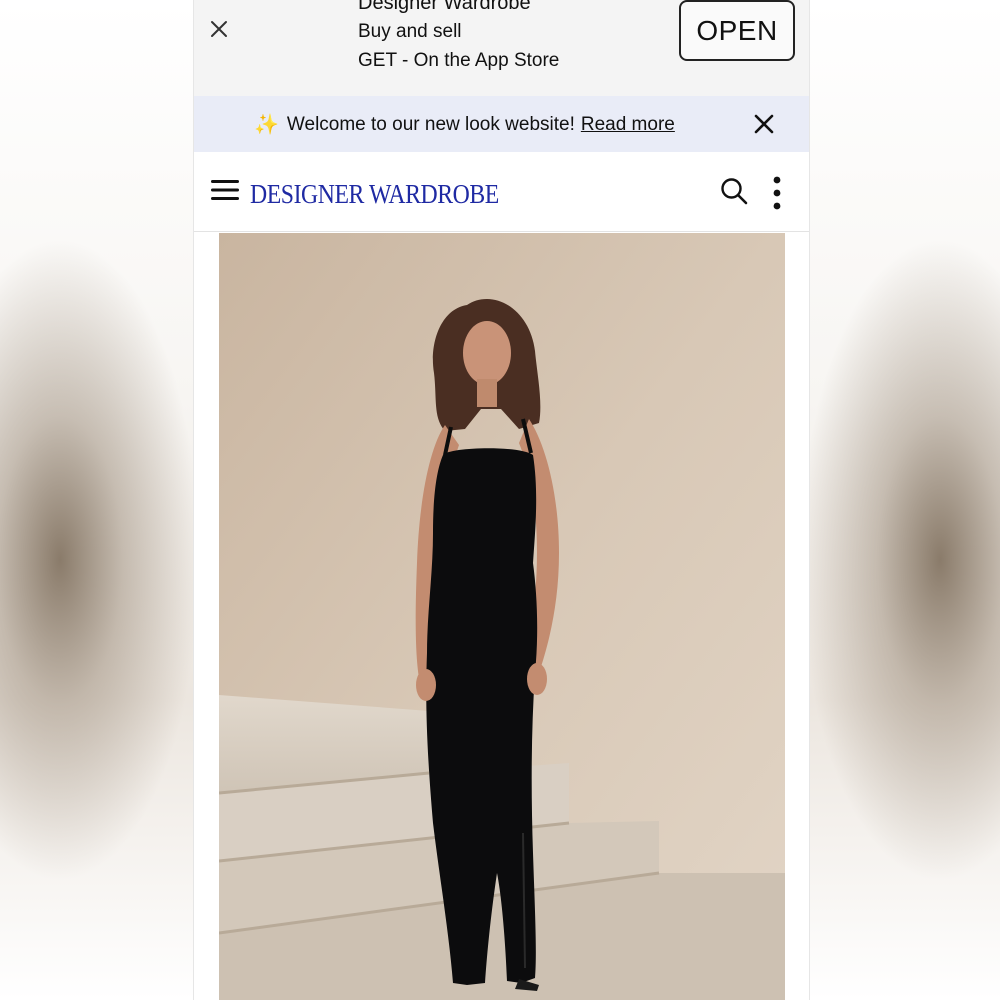 Image resolution: width=1000 pixels, height=1000 pixels. Describe the element at coordinates (734, 191) in the screenshot. I see `search-icon` at that location.